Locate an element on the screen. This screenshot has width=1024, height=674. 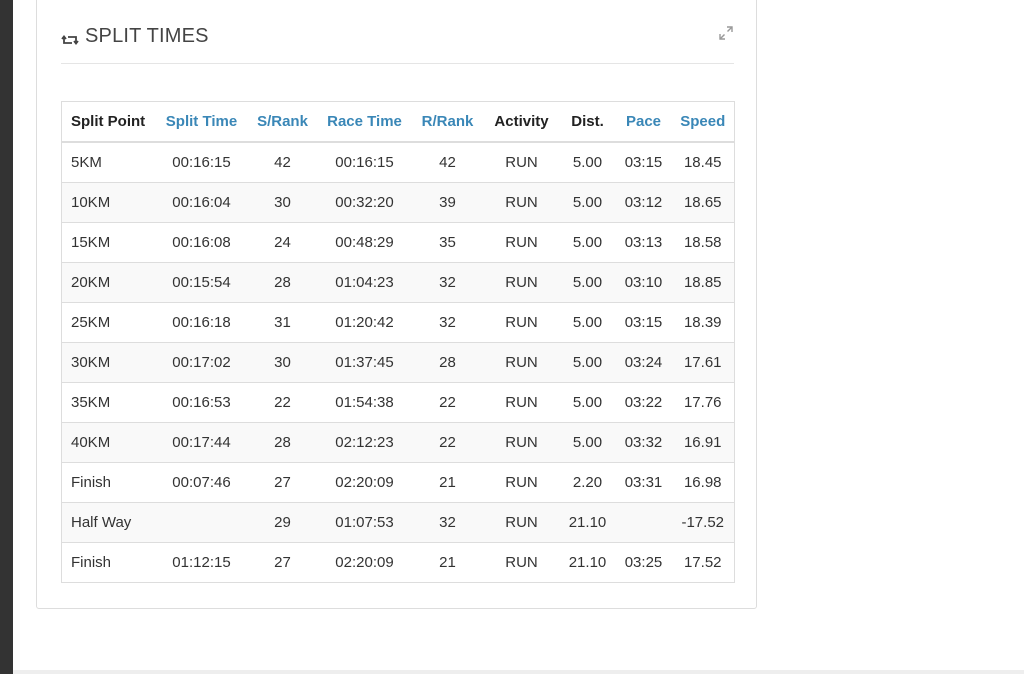
table-cell: 35 is located at coordinates (447, 242).